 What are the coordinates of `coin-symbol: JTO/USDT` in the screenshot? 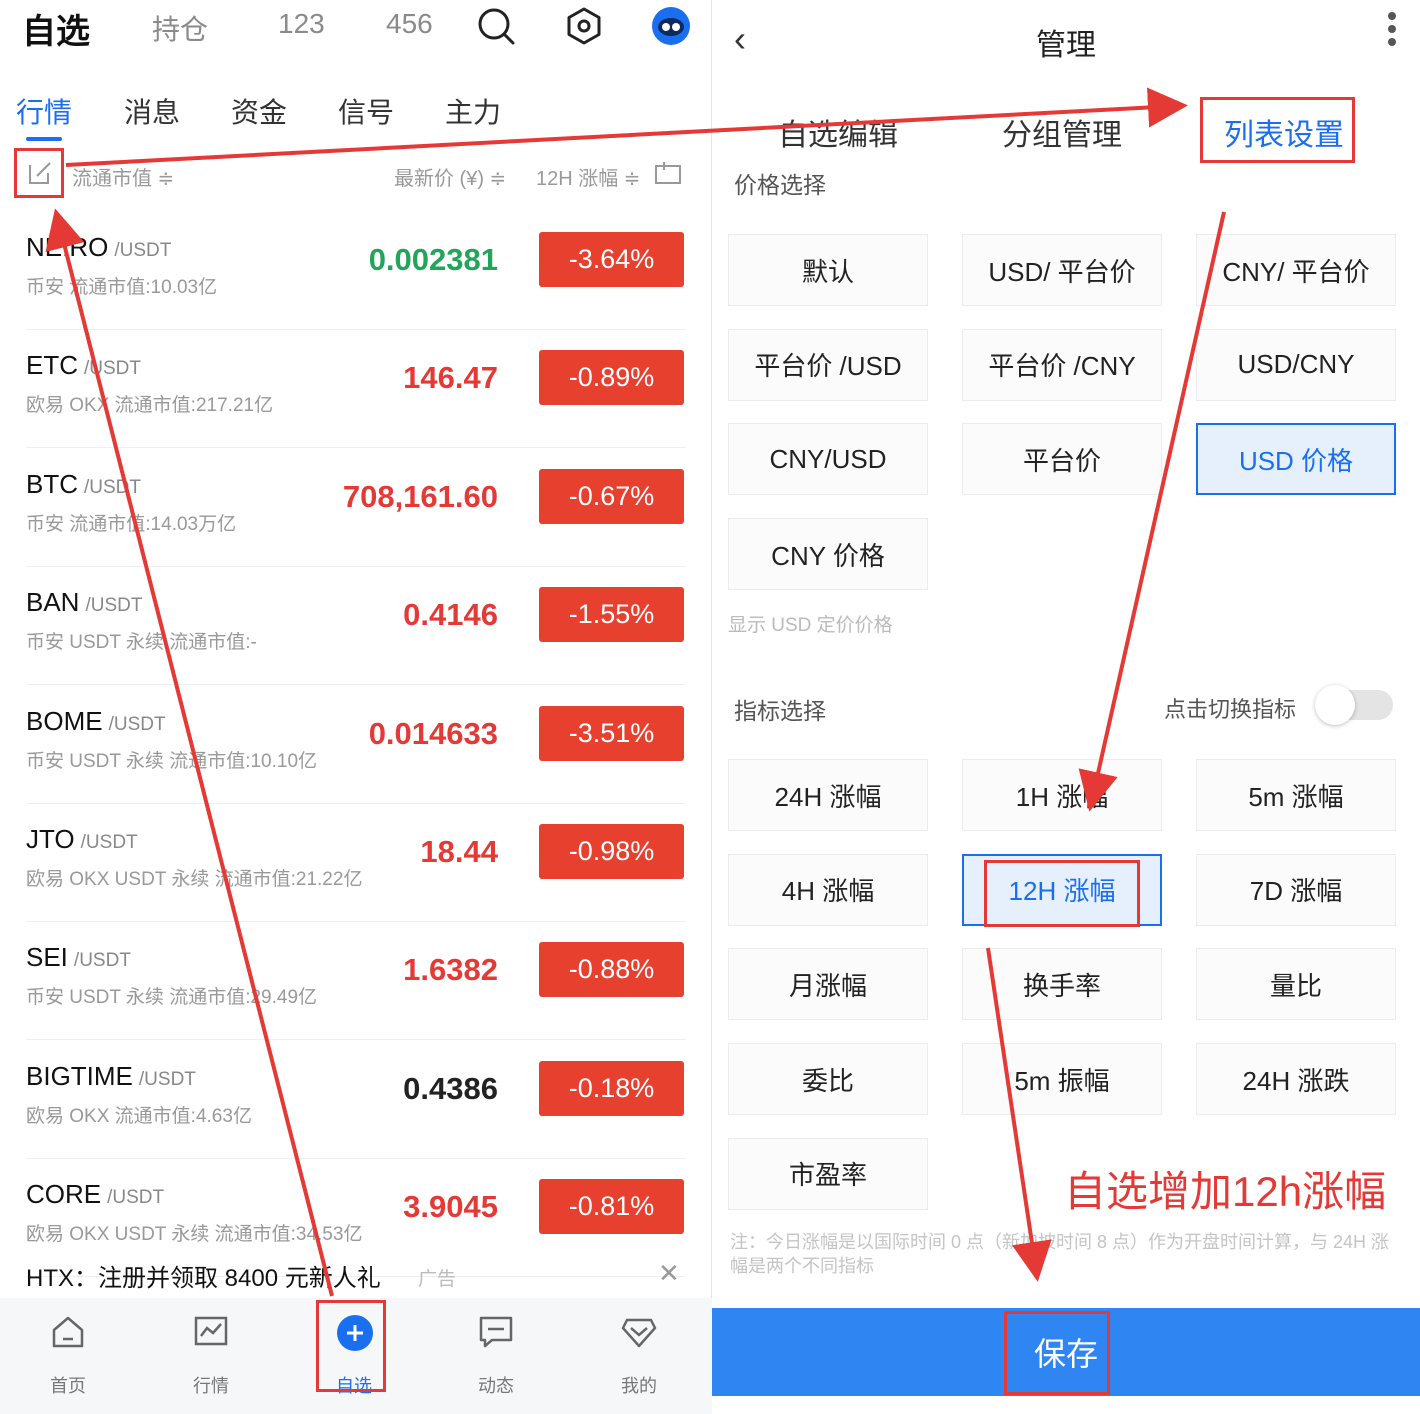 It's located at (82, 839).